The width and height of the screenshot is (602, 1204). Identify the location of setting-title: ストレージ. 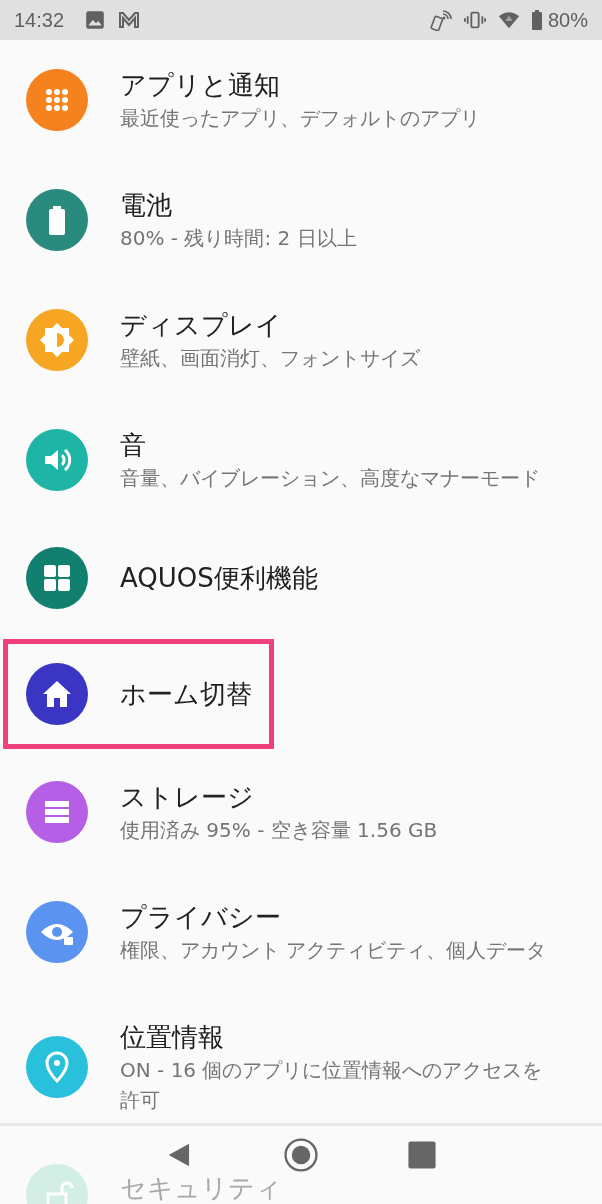
(187, 797).